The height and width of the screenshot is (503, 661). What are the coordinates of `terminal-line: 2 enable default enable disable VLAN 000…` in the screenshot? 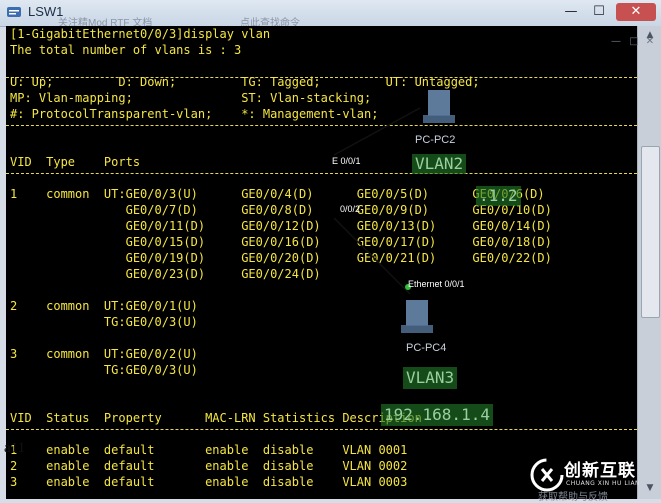 It's located at (209, 466).